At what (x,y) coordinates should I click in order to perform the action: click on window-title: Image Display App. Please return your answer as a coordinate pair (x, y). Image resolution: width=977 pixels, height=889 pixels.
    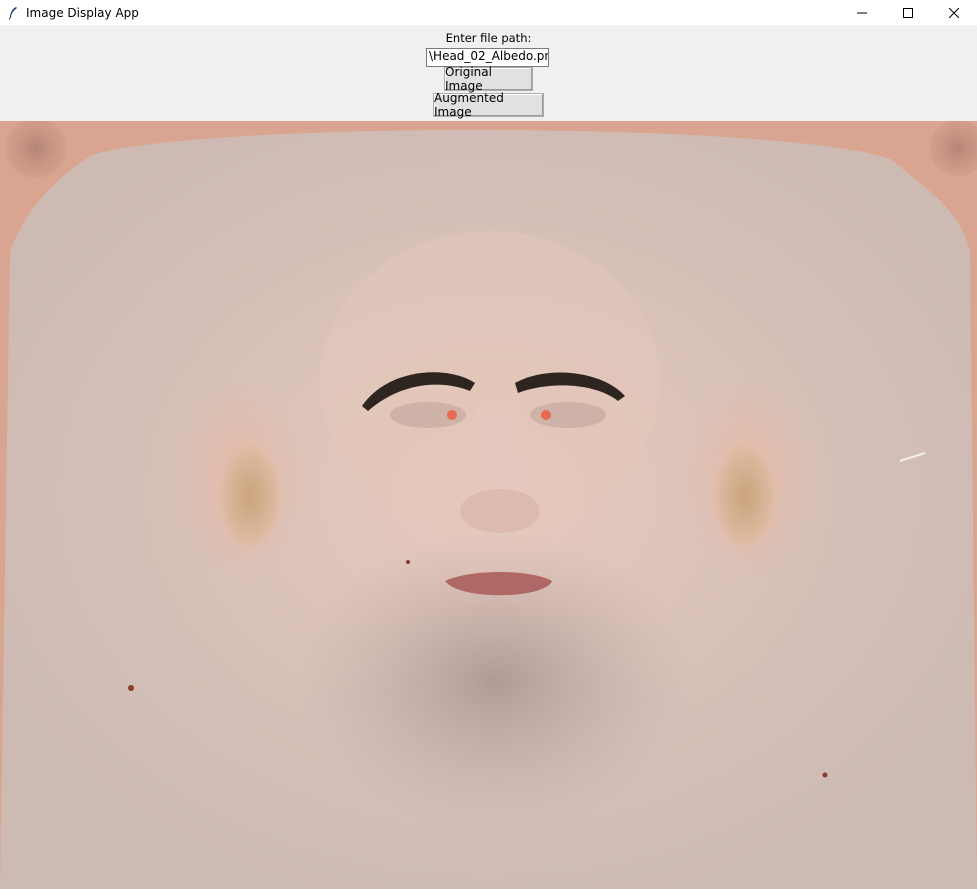
    Looking at the image, I should click on (82, 12).